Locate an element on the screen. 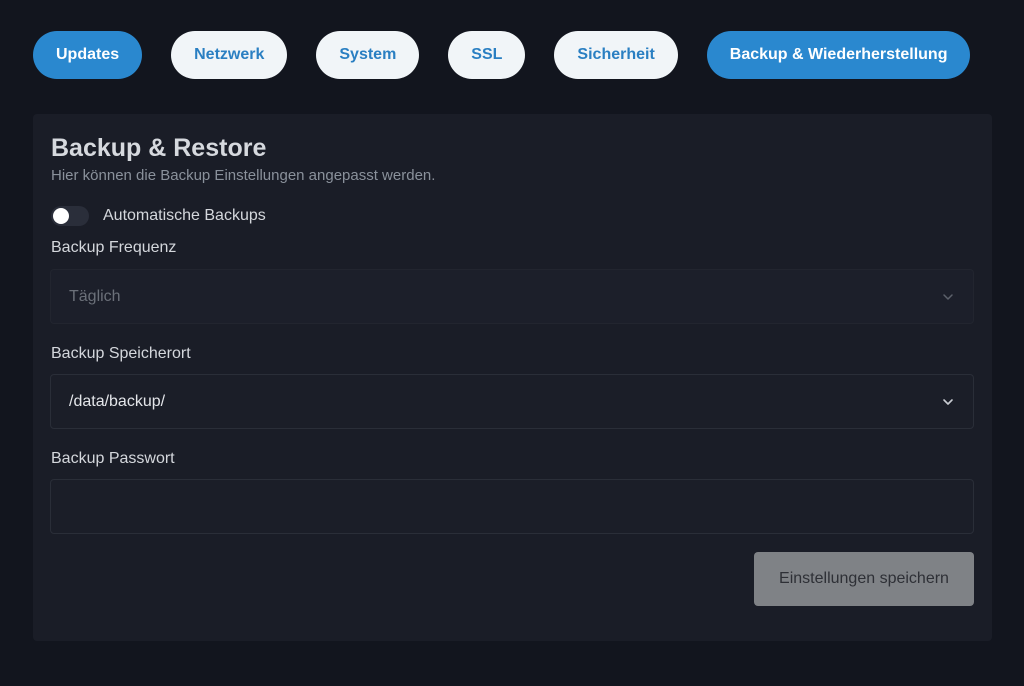 The height and width of the screenshot is (686, 1024). auto-backup-row: Automatische Backups is located at coordinates (158, 216).